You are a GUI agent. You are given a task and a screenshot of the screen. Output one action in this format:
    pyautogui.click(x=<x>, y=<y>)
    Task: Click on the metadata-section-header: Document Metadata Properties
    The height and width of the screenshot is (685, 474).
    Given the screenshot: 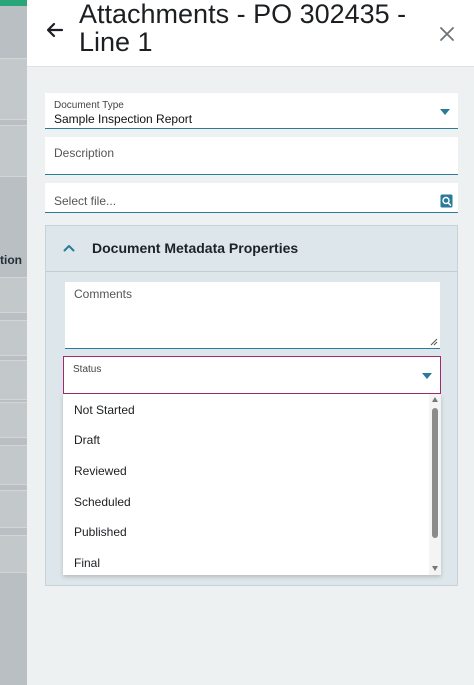 What is the action you would take?
    pyautogui.click(x=251, y=249)
    